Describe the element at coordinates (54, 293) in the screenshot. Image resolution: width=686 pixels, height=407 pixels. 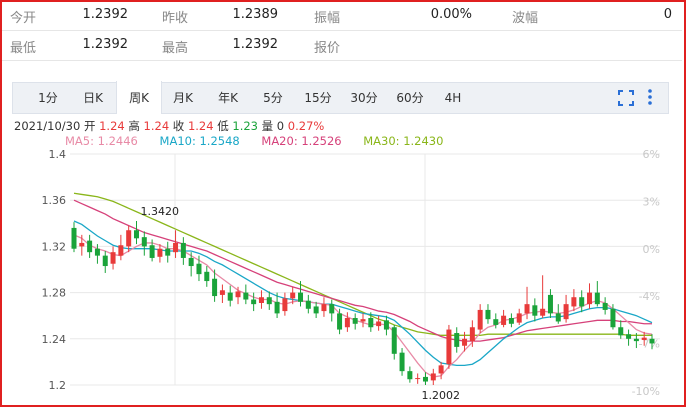
I see `y-tick-label: 1.28` at that location.